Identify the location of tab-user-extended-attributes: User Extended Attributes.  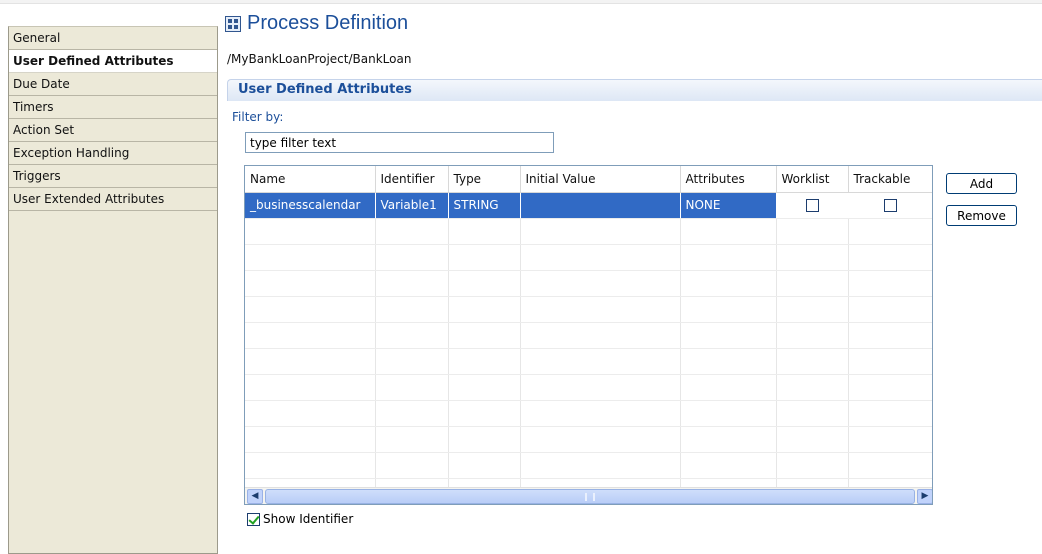
(113, 199).